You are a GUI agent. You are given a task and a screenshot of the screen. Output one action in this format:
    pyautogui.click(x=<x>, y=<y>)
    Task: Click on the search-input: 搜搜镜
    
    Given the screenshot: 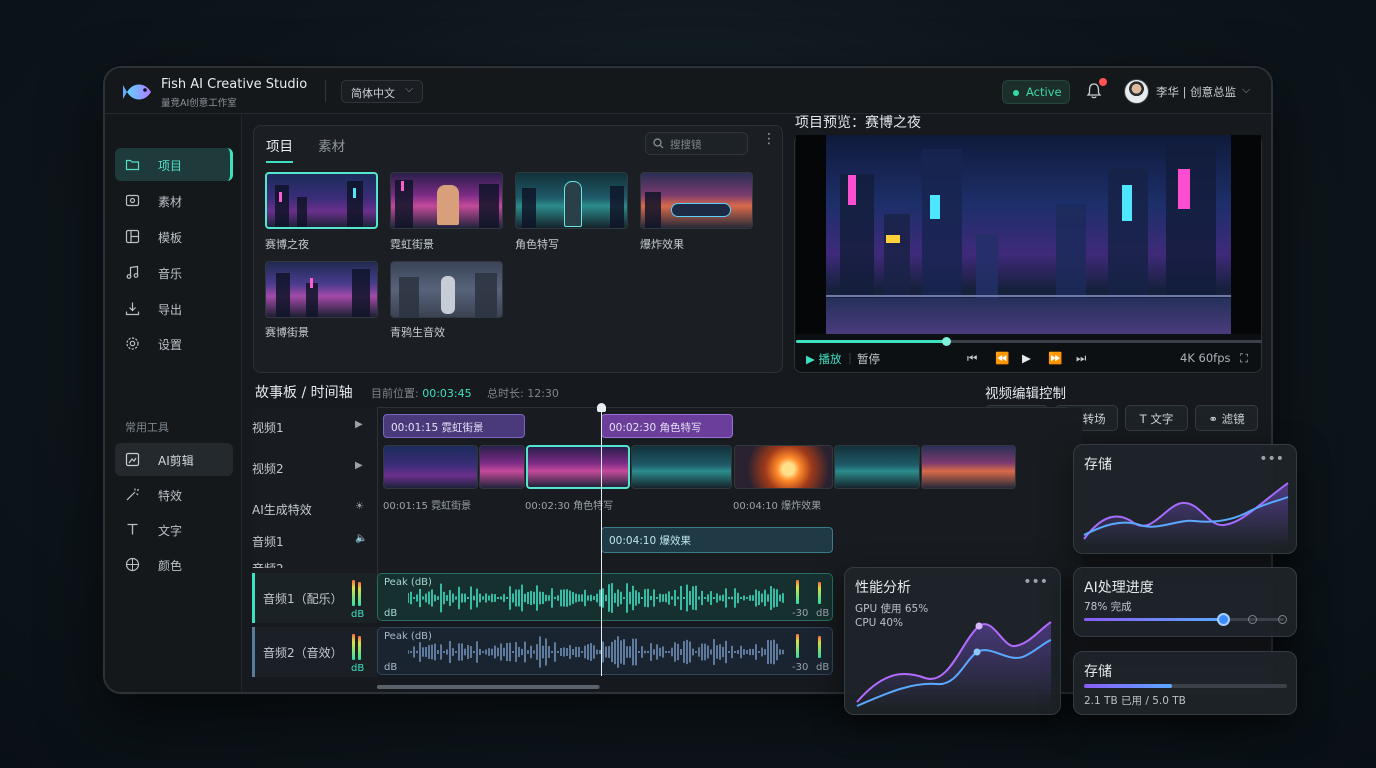 What is the action you would take?
    pyautogui.click(x=696, y=143)
    